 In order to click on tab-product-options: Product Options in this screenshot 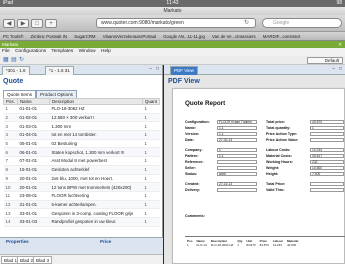, I will do `click(56, 94)`.